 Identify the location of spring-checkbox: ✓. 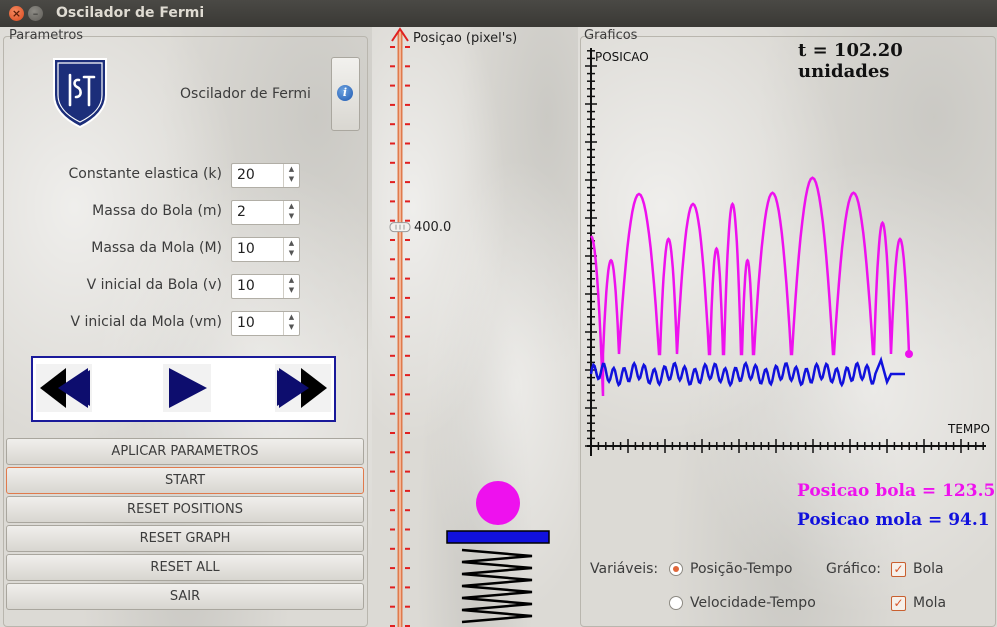
(898, 603).